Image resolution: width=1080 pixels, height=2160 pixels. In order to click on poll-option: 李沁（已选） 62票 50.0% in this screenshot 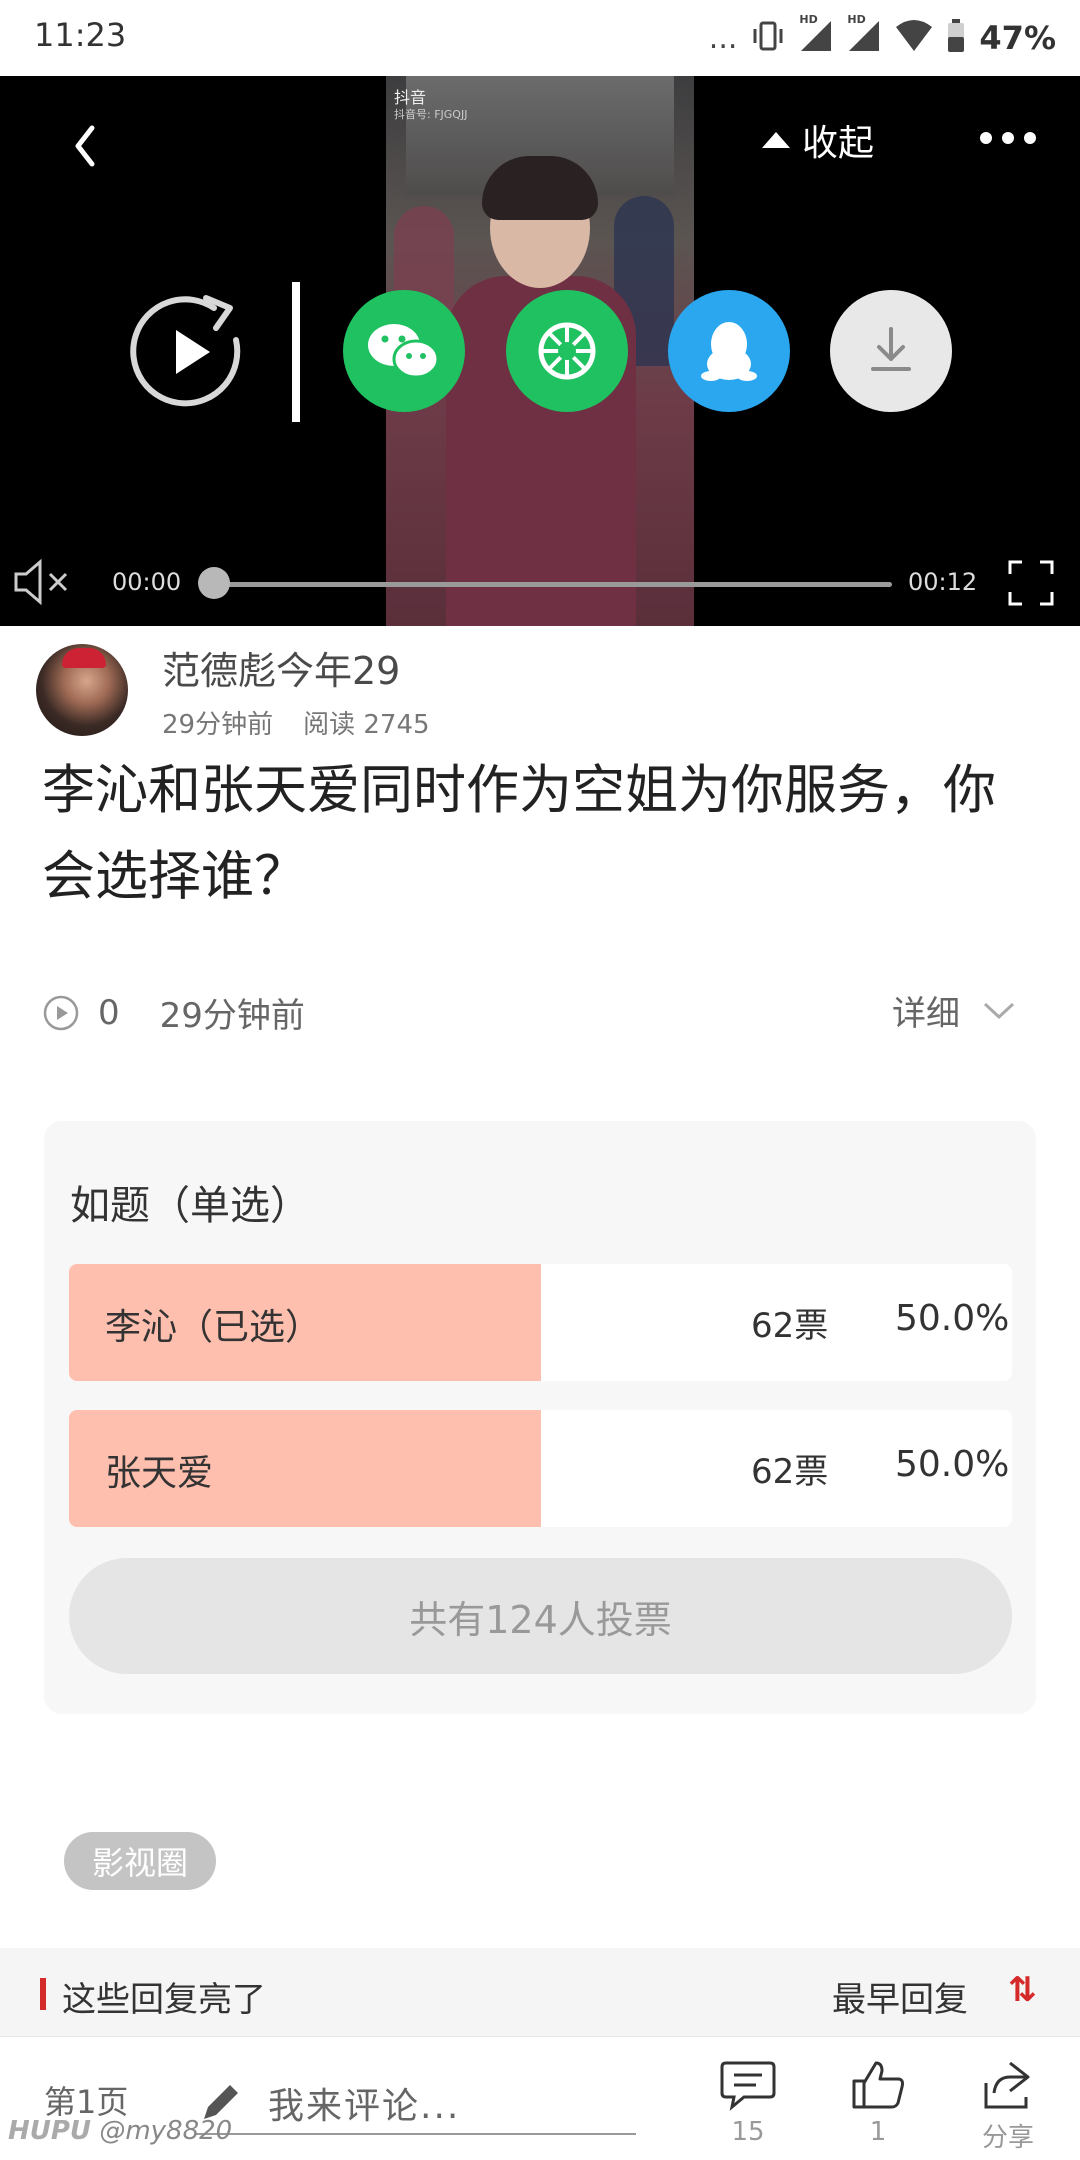, I will do `click(540, 1322)`.